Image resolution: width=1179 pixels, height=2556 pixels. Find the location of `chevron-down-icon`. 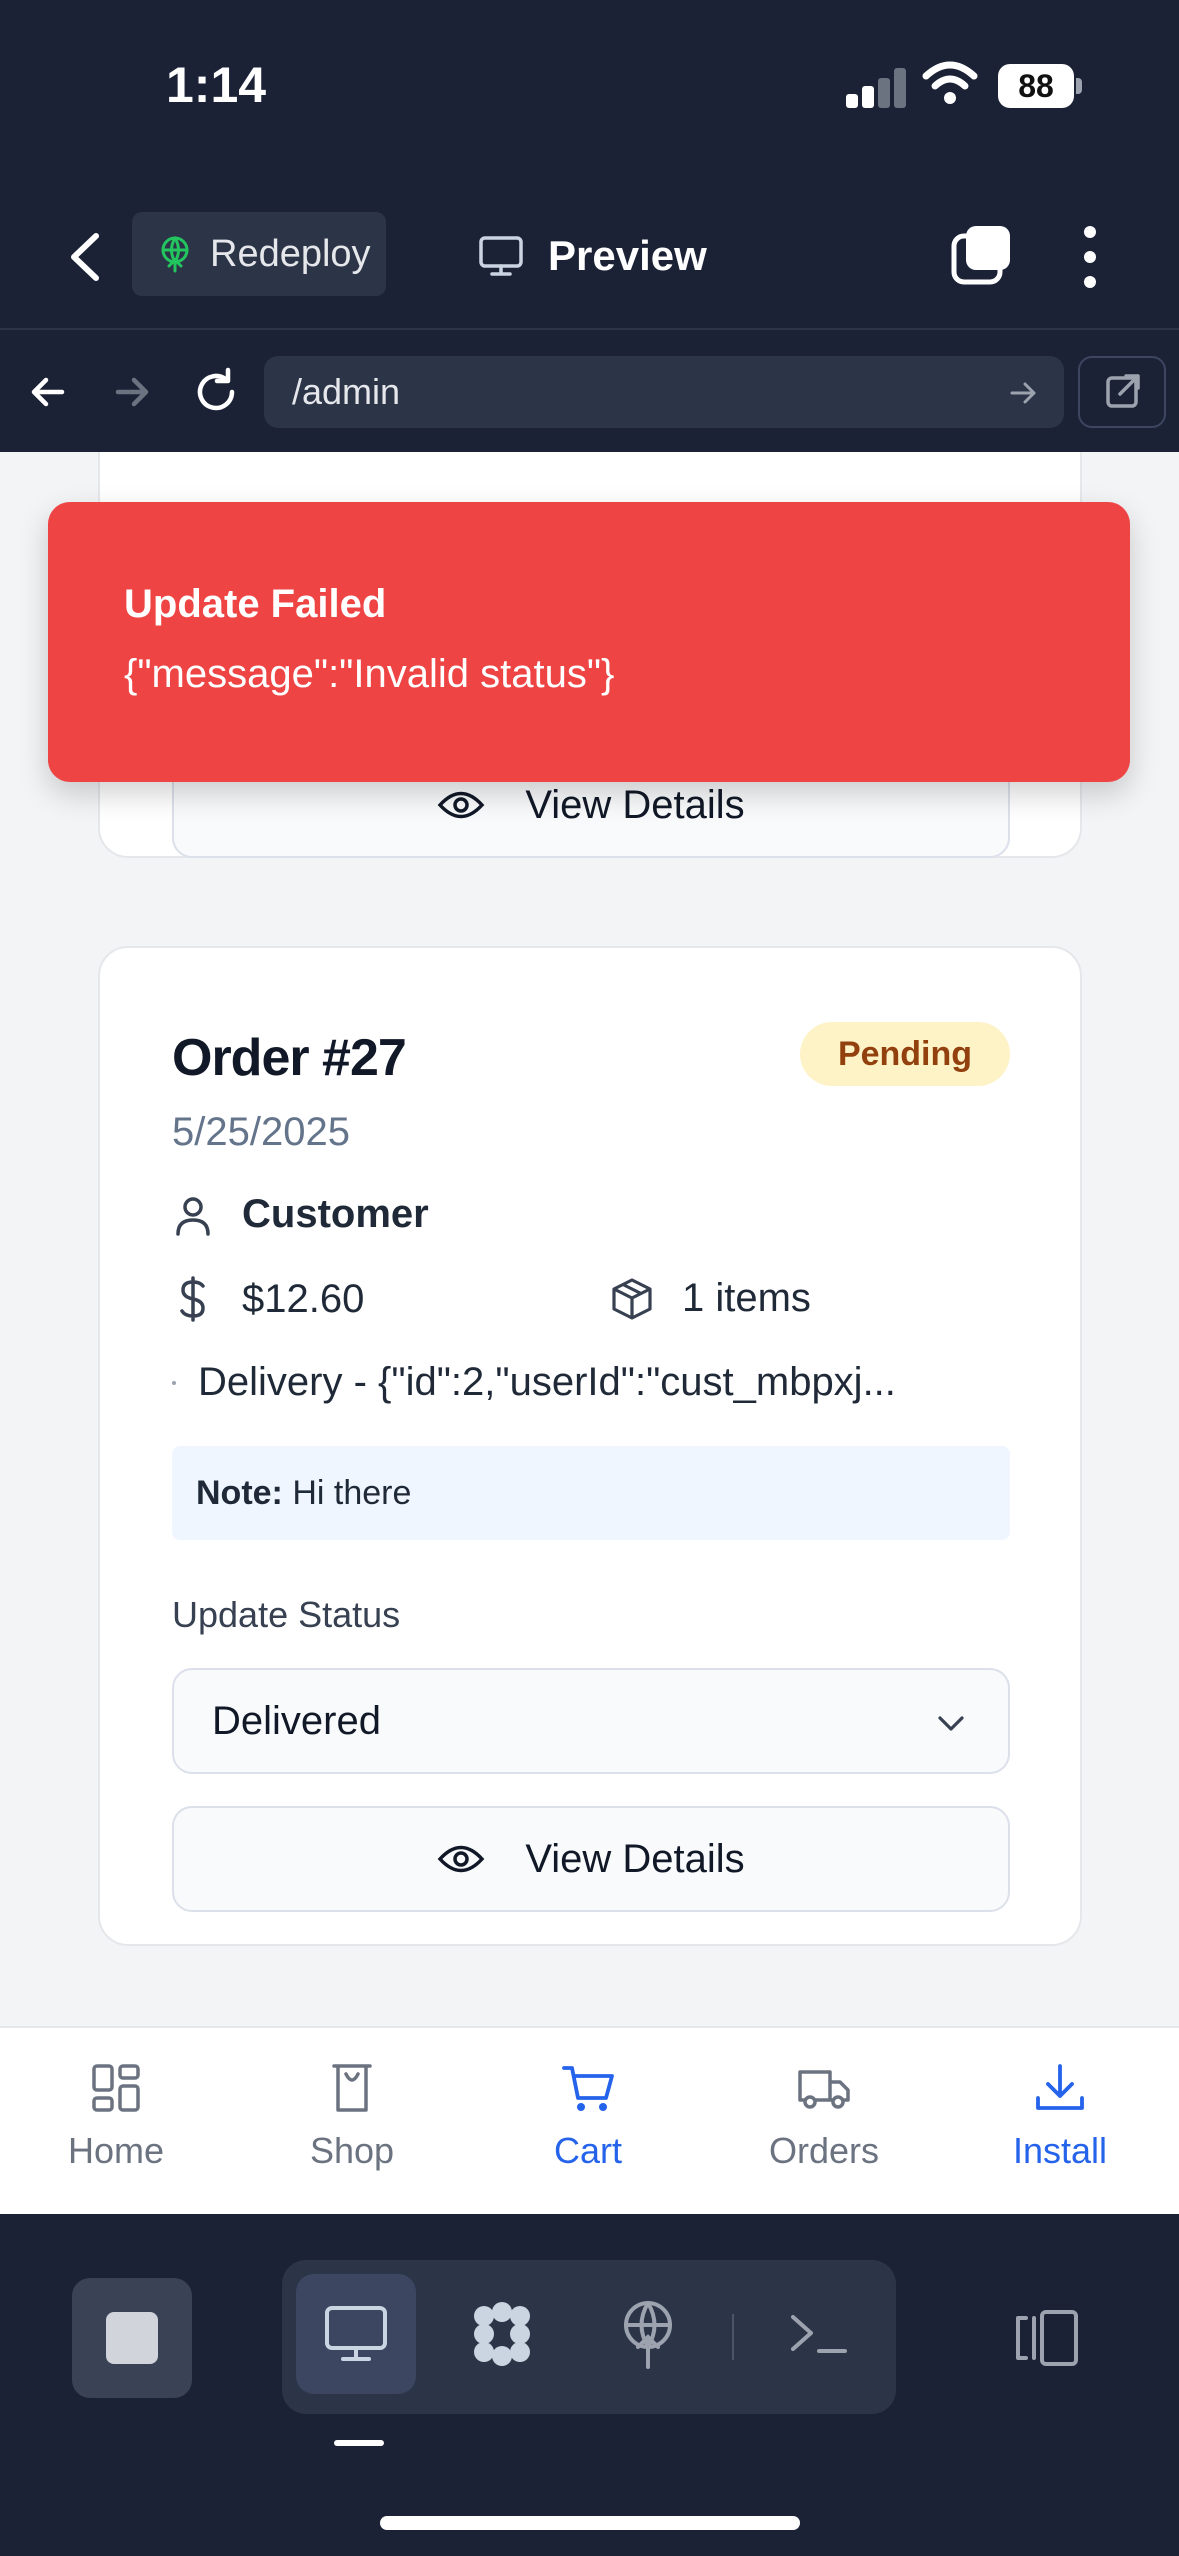

chevron-down-icon is located at coordinates (951, 1723).